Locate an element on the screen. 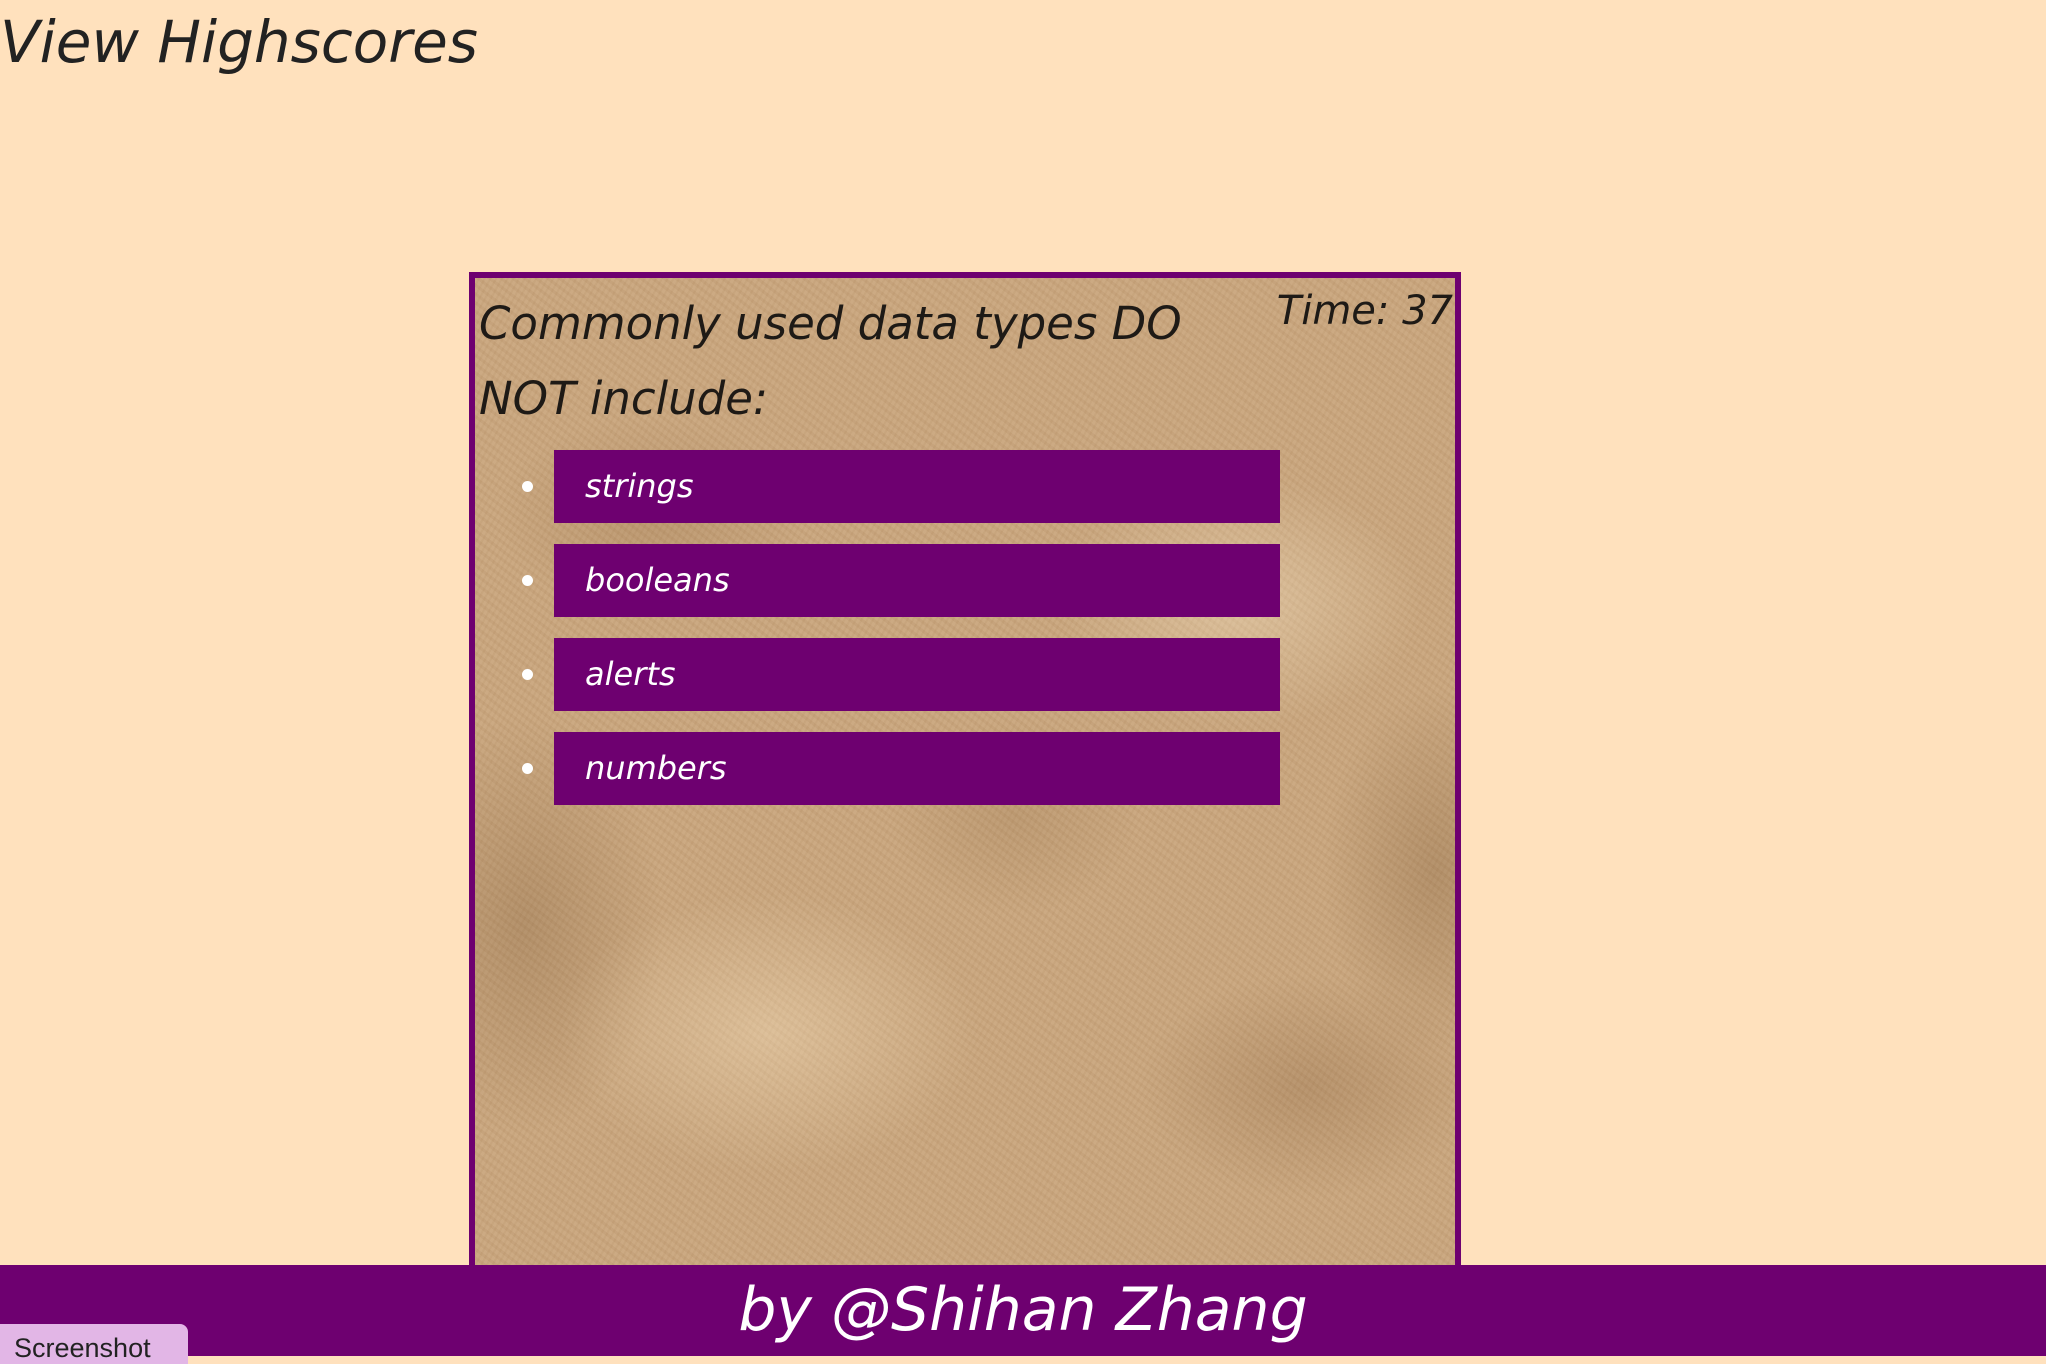  answer-button-alerts: alerts is located at coordinates (917, 674).